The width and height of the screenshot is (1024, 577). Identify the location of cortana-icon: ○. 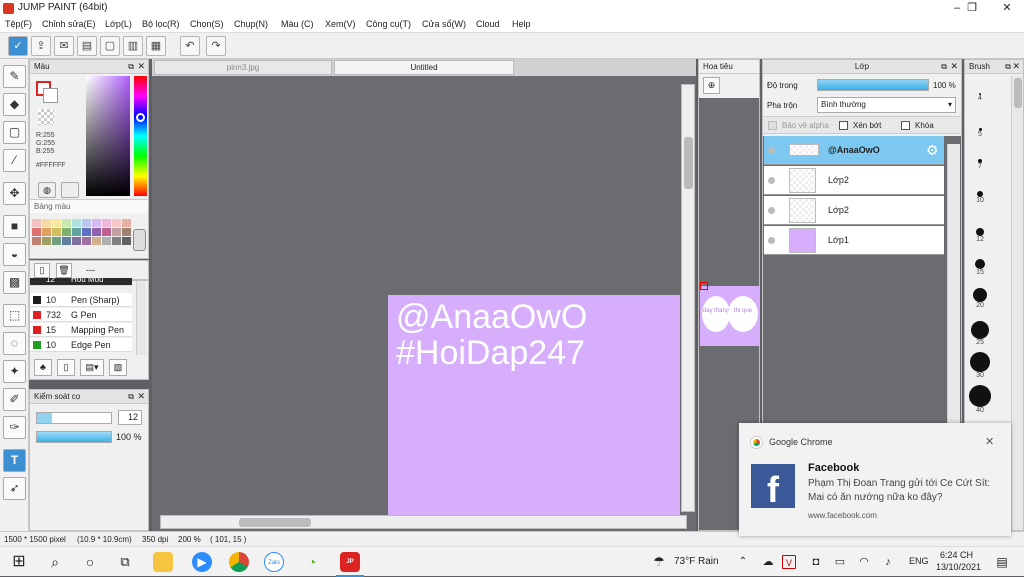
(90, 562).